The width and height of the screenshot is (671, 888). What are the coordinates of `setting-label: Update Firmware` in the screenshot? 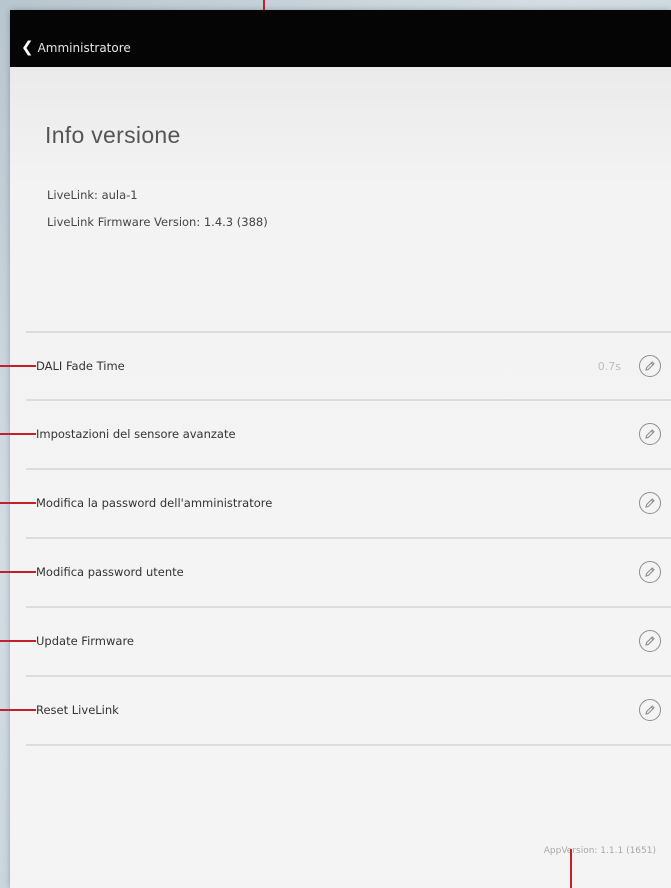 It's located at (85, 641).